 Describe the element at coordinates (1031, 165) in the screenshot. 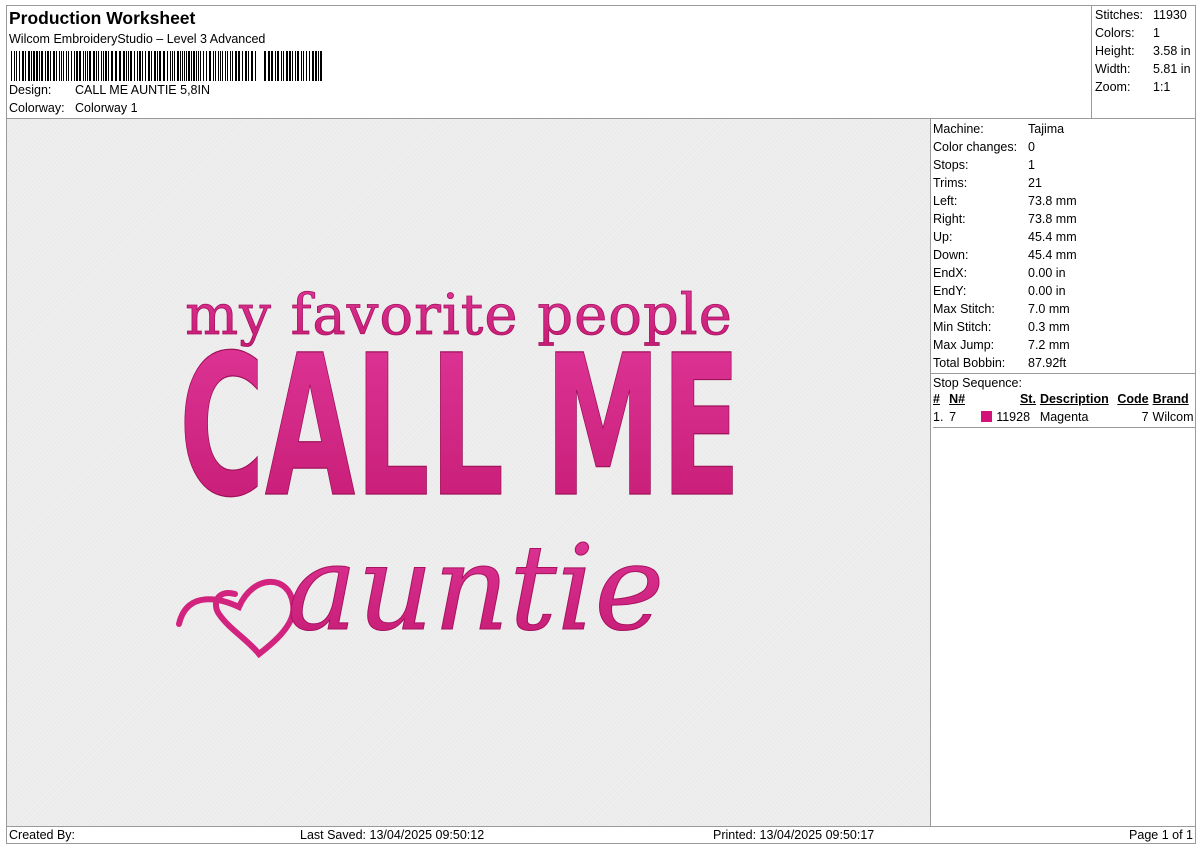

I see `info-value: 1` at that location.